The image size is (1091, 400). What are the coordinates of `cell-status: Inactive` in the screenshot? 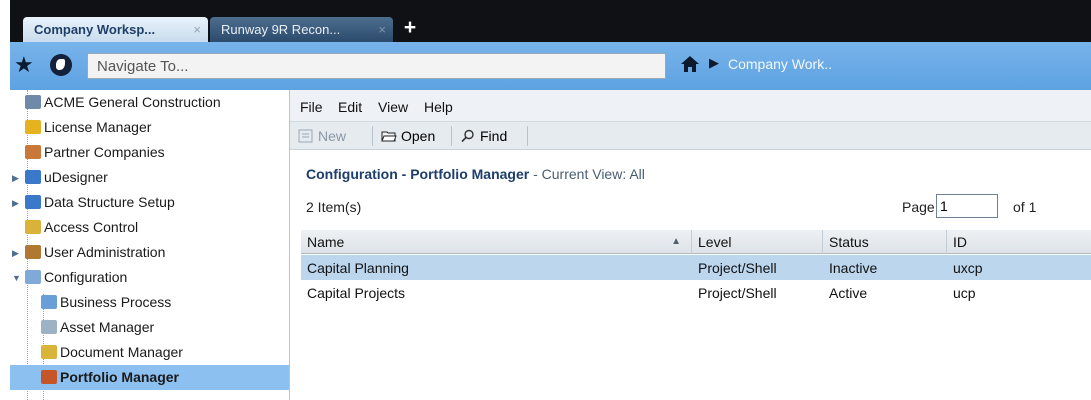 It's located at (853, 267).